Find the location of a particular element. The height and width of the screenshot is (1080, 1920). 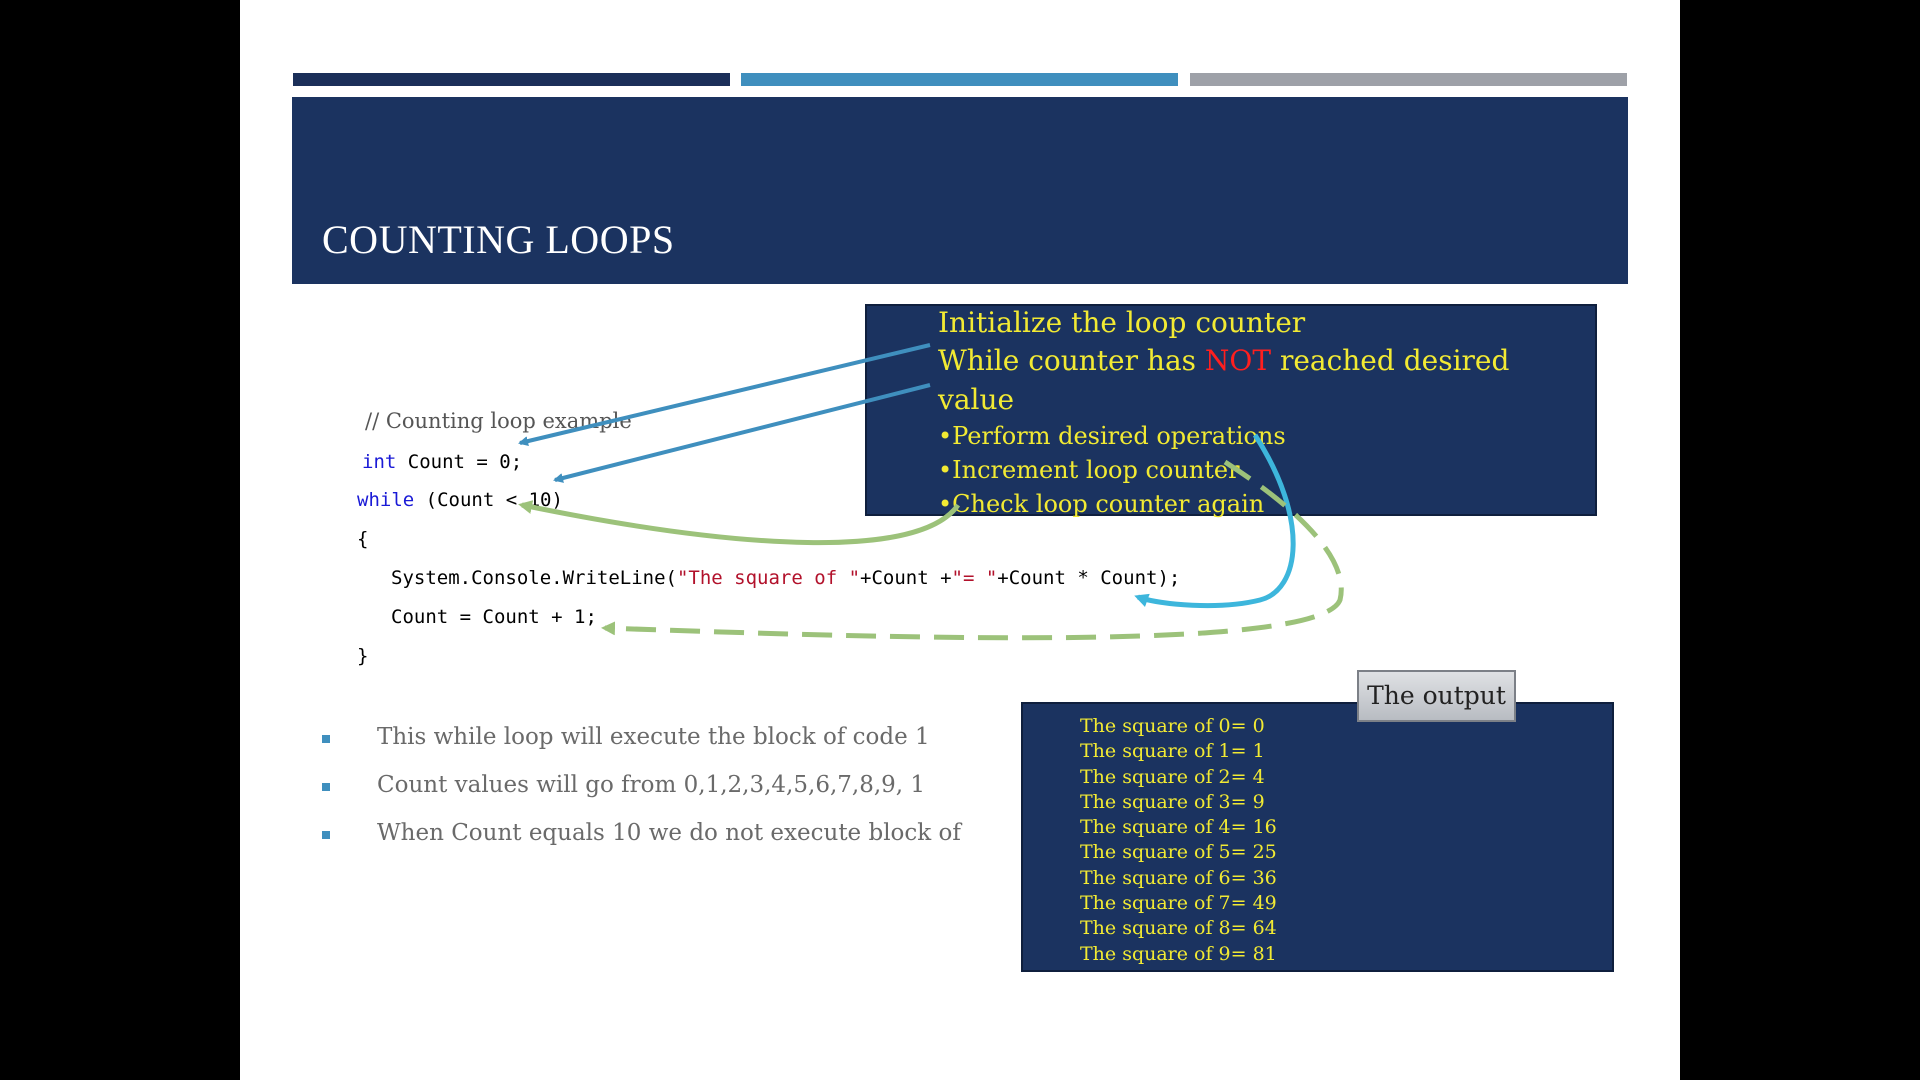

arrow-initialize is located at coordinates (724, 395).